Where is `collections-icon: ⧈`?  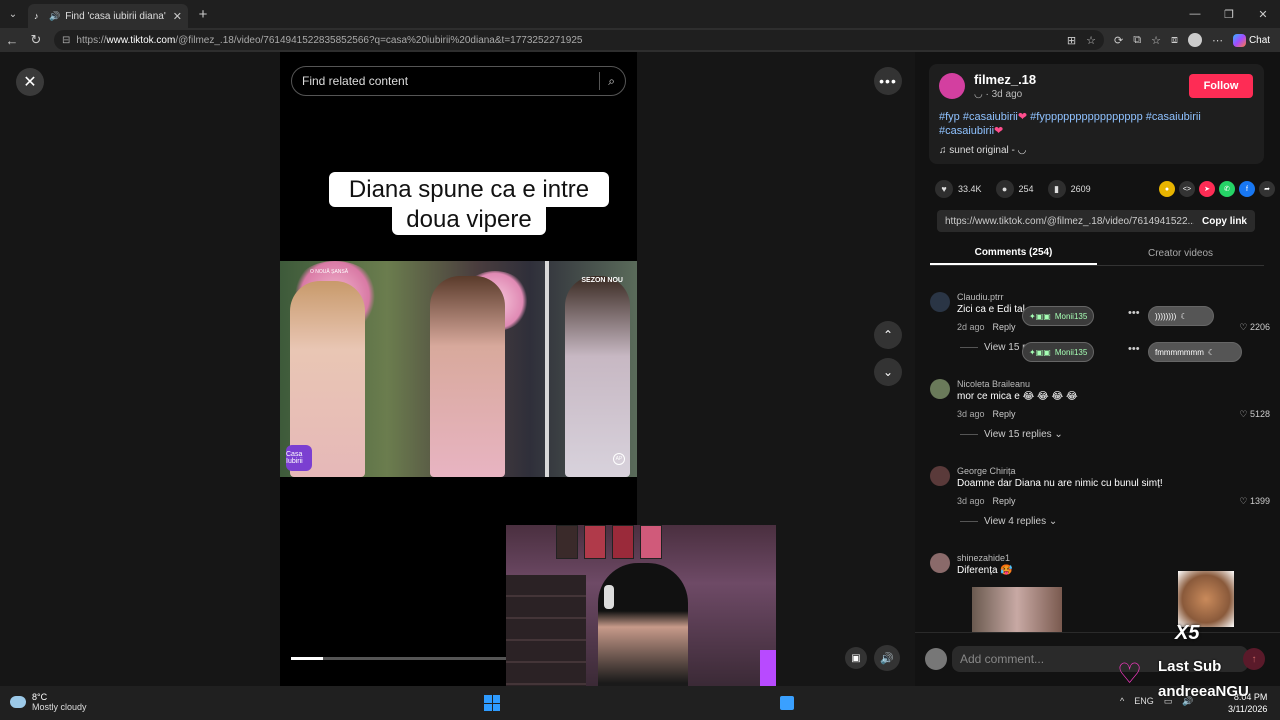 collections-icon: ⧈ is located at coordinates (1174, 40).